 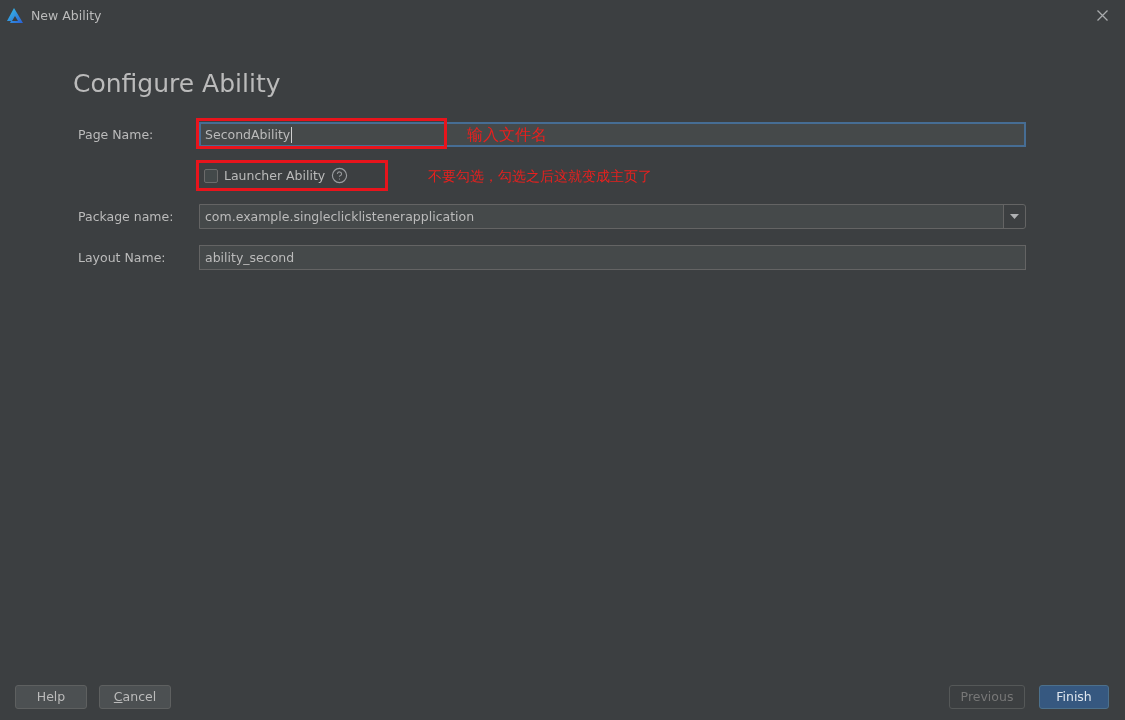 I want to click on field-label: Package name:, so click(x=126, y=216).